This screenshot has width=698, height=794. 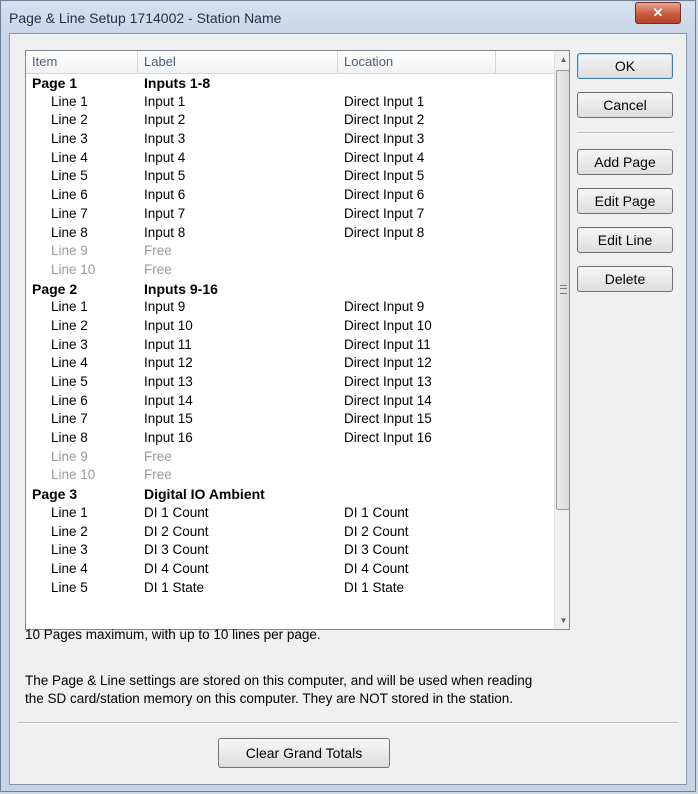 I want to click on list-item: Line 2 Input 2 Direct Input 2, so click(x=290, y=120).